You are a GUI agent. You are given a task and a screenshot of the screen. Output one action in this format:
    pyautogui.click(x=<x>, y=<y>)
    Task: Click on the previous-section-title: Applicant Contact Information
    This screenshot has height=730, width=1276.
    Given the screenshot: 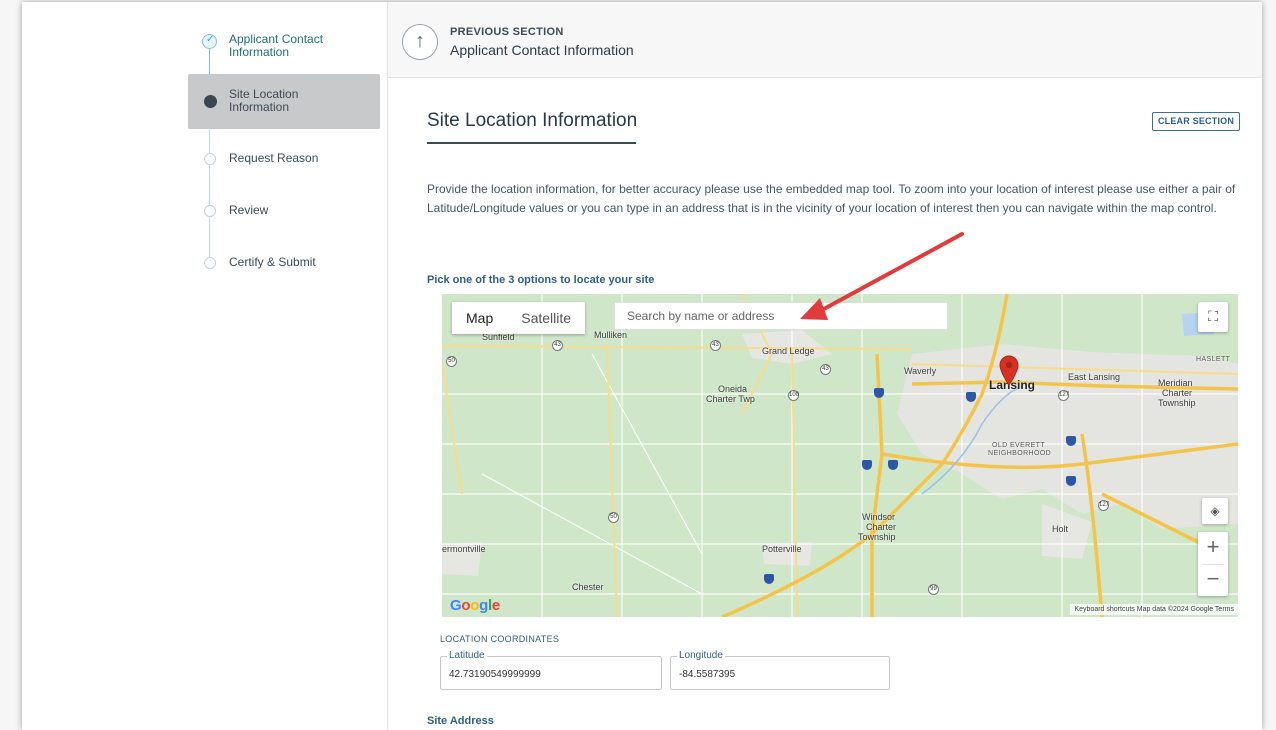 What is the action you would take?
    pyautogui.click(x=542, y=50)
    